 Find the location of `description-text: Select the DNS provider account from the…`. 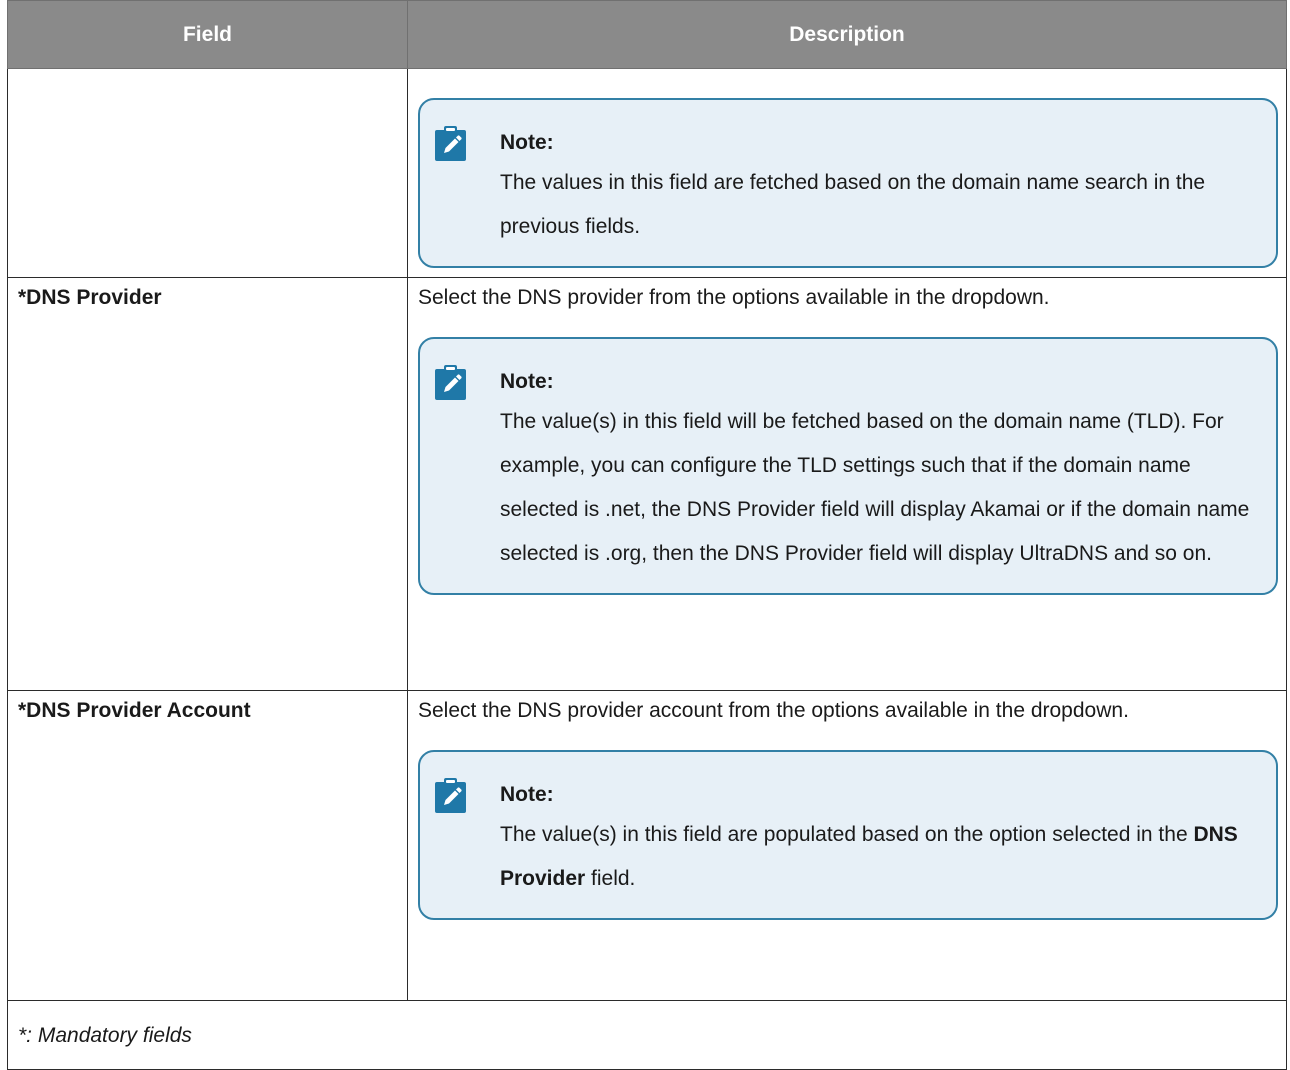

description-text: Select the DNS provider account from the… is located at coordinates (773, 710).